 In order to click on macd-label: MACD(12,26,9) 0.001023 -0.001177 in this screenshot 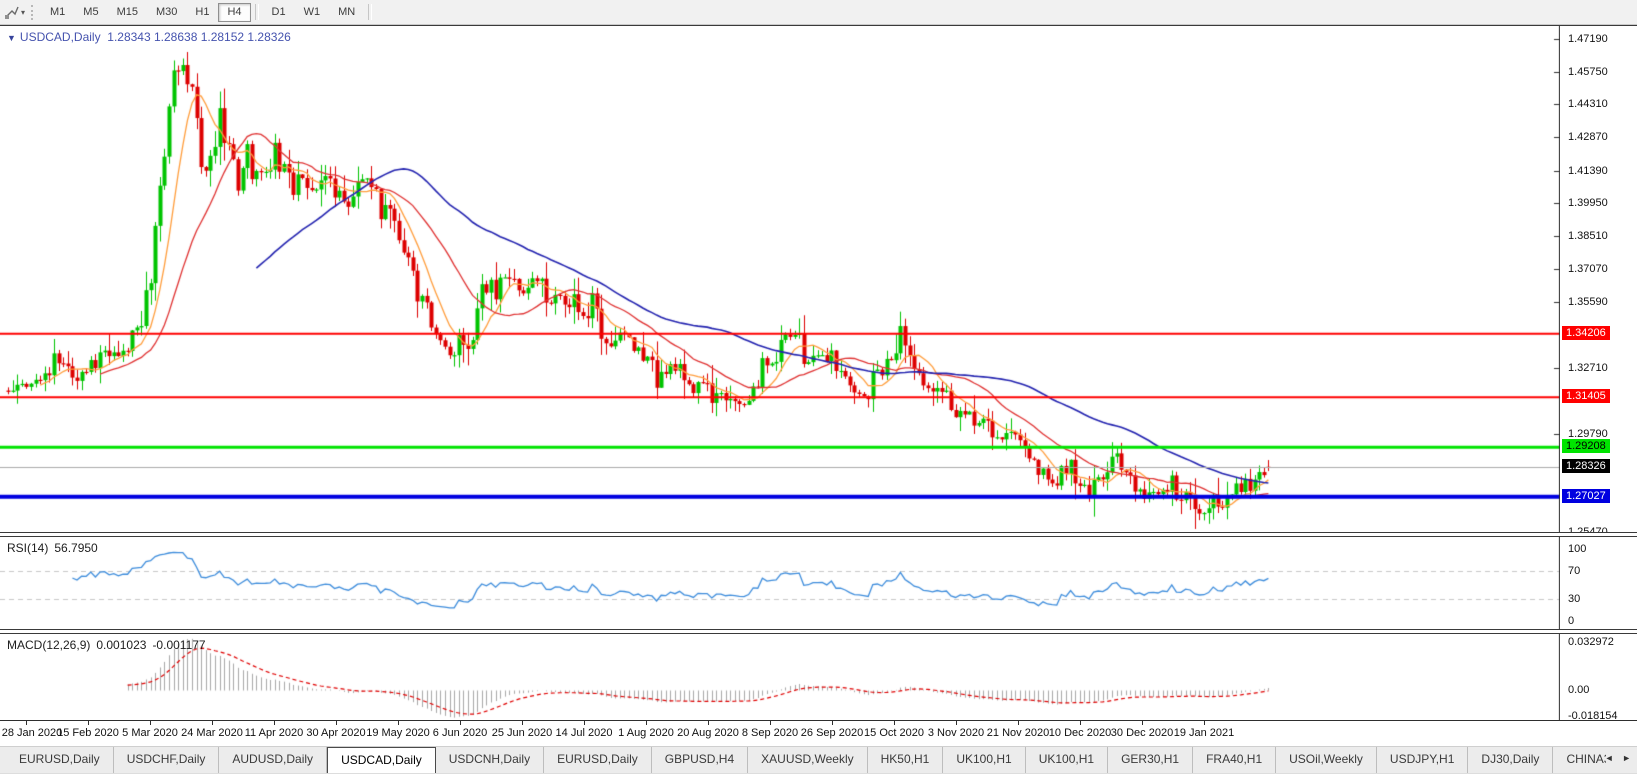, I will do `click(109, 645)`.